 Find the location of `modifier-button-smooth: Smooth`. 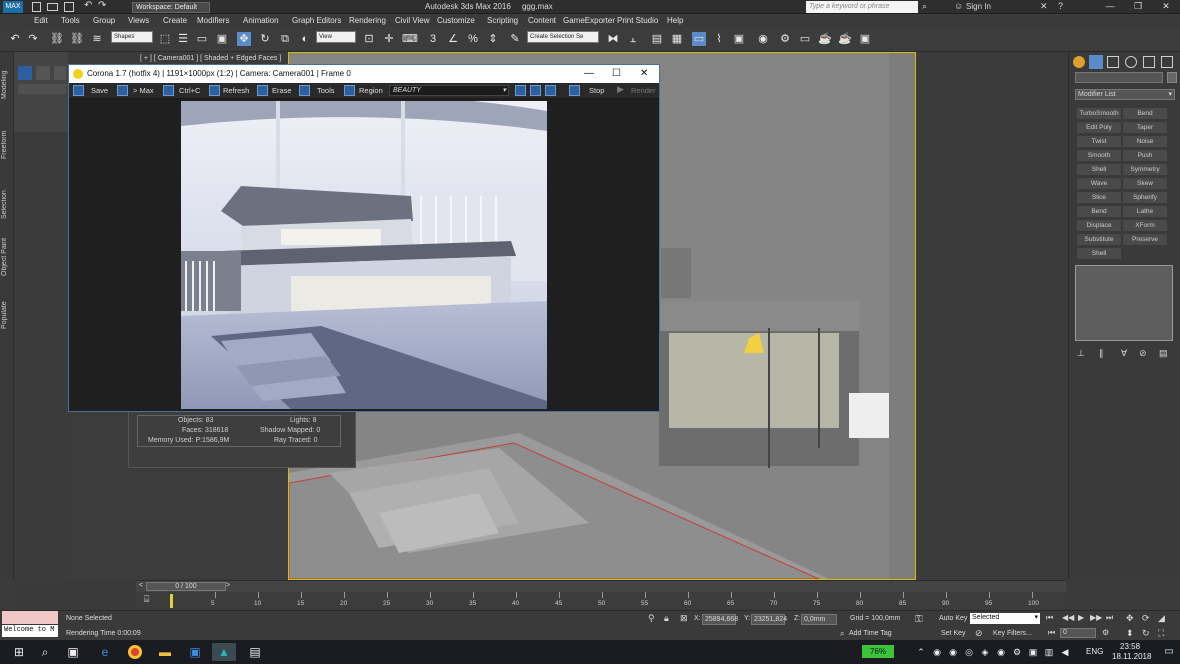

modifier-button-smooth: Smooth is located at coordinates (1099, 155).